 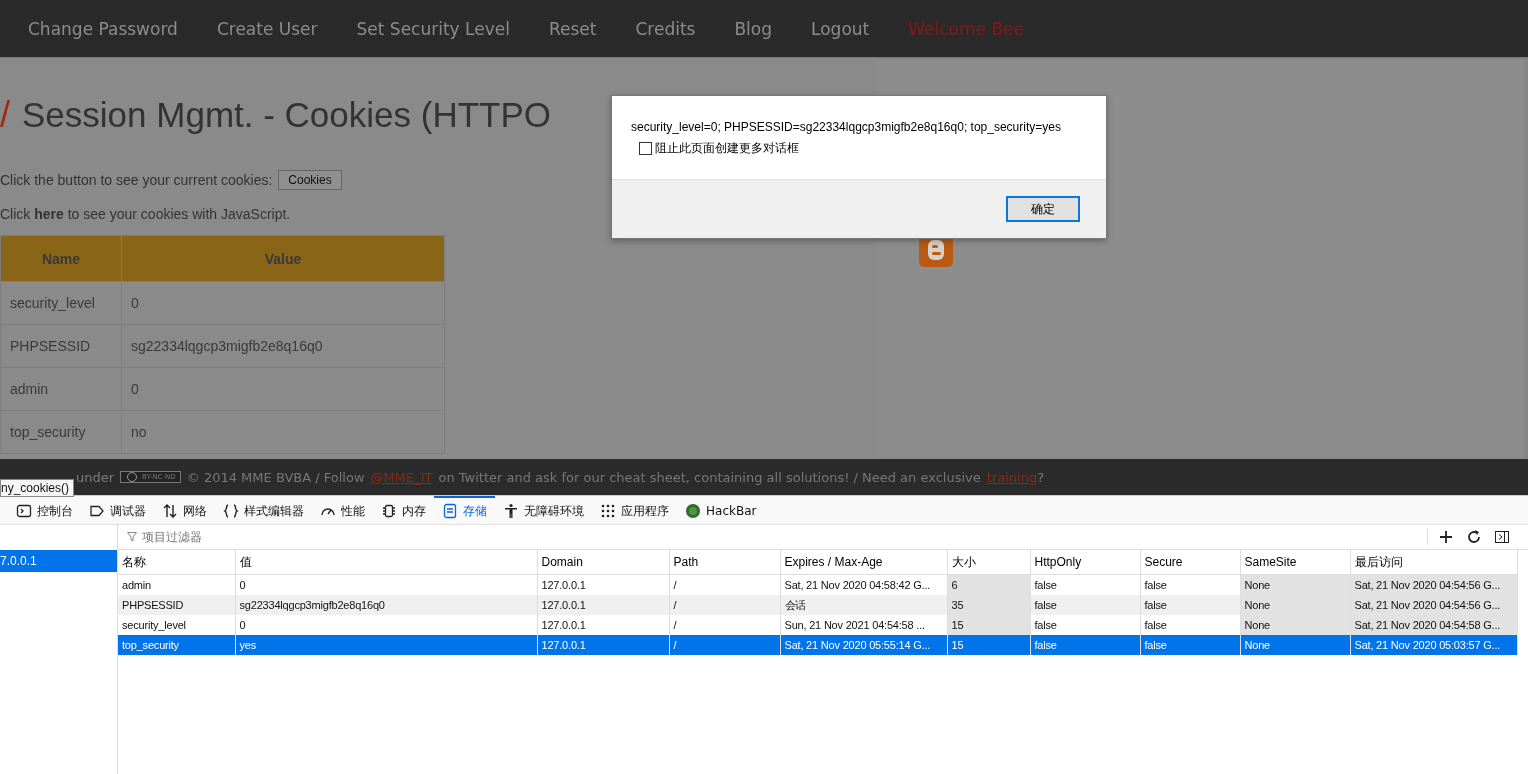 I want to click on column-header: Domain, so click(x=603, y=562).